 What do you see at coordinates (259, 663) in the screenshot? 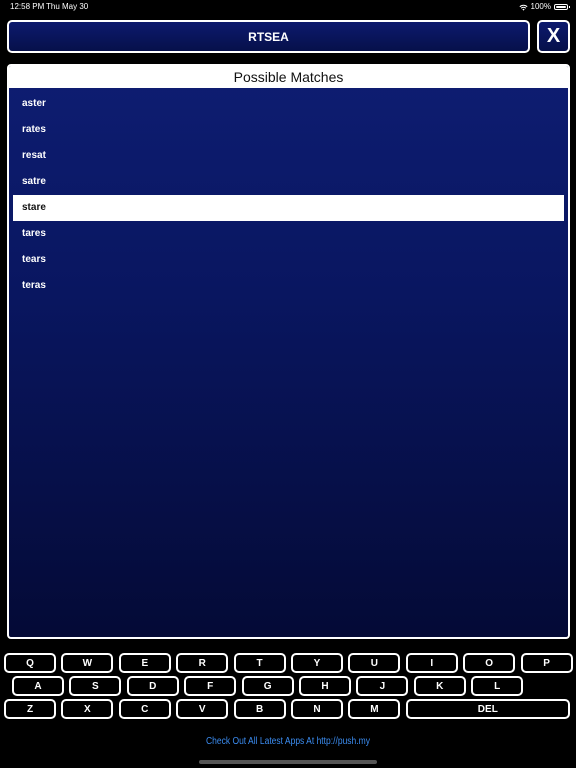
I see `key-t: T` at bounding box center [259, 663].